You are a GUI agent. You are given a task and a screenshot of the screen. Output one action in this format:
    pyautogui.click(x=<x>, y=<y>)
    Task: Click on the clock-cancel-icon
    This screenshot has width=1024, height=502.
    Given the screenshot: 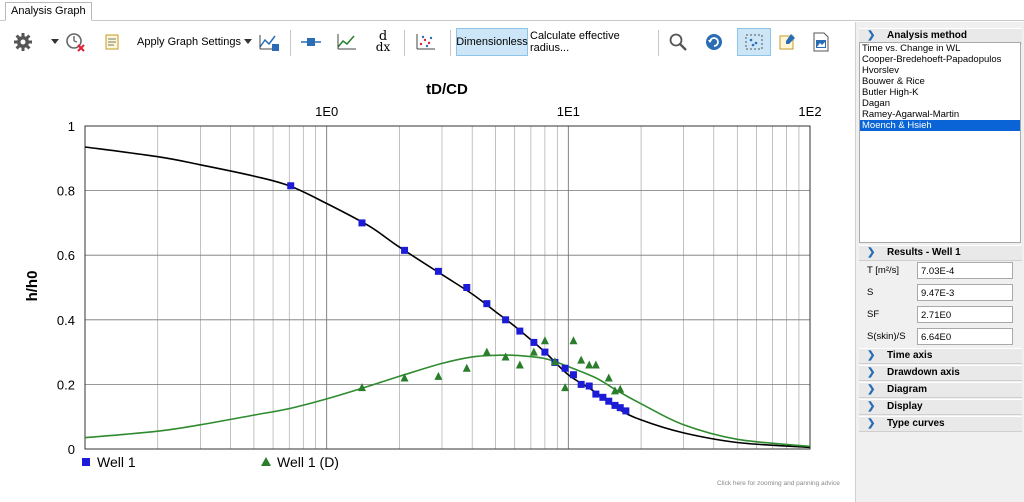 What is the action you would take?
    pyautogui.click(x=75, y=42)
    